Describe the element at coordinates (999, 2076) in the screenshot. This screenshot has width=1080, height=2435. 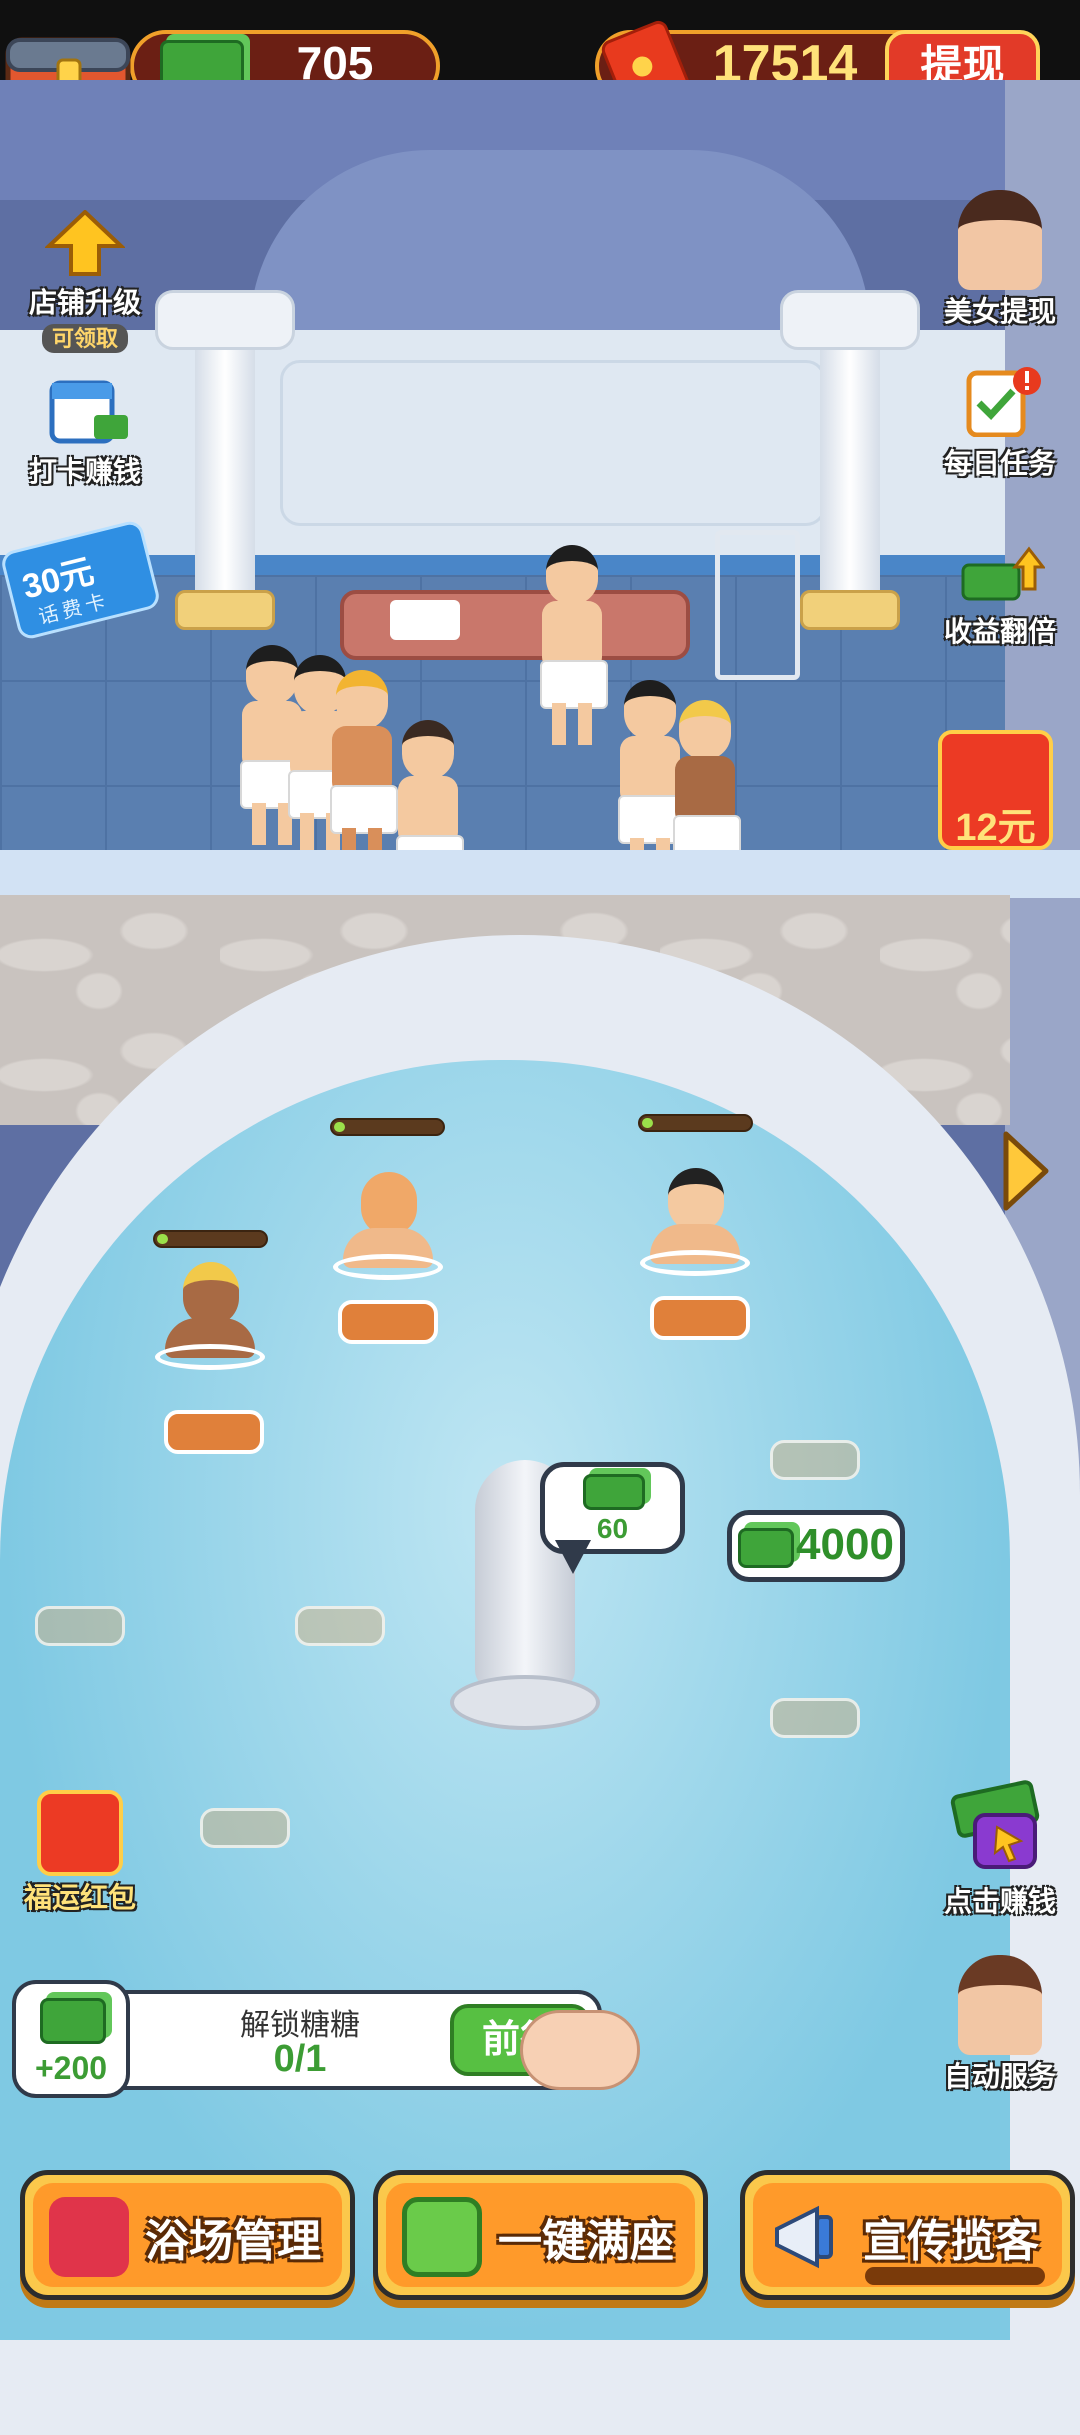
I see `auto-service-label: 自动服务` at that location.